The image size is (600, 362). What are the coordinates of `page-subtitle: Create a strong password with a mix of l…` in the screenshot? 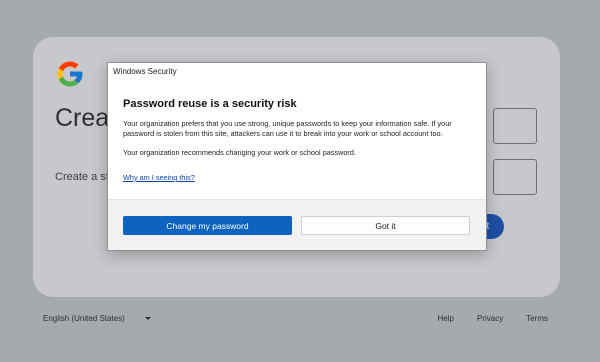 It's located at (85, 177).